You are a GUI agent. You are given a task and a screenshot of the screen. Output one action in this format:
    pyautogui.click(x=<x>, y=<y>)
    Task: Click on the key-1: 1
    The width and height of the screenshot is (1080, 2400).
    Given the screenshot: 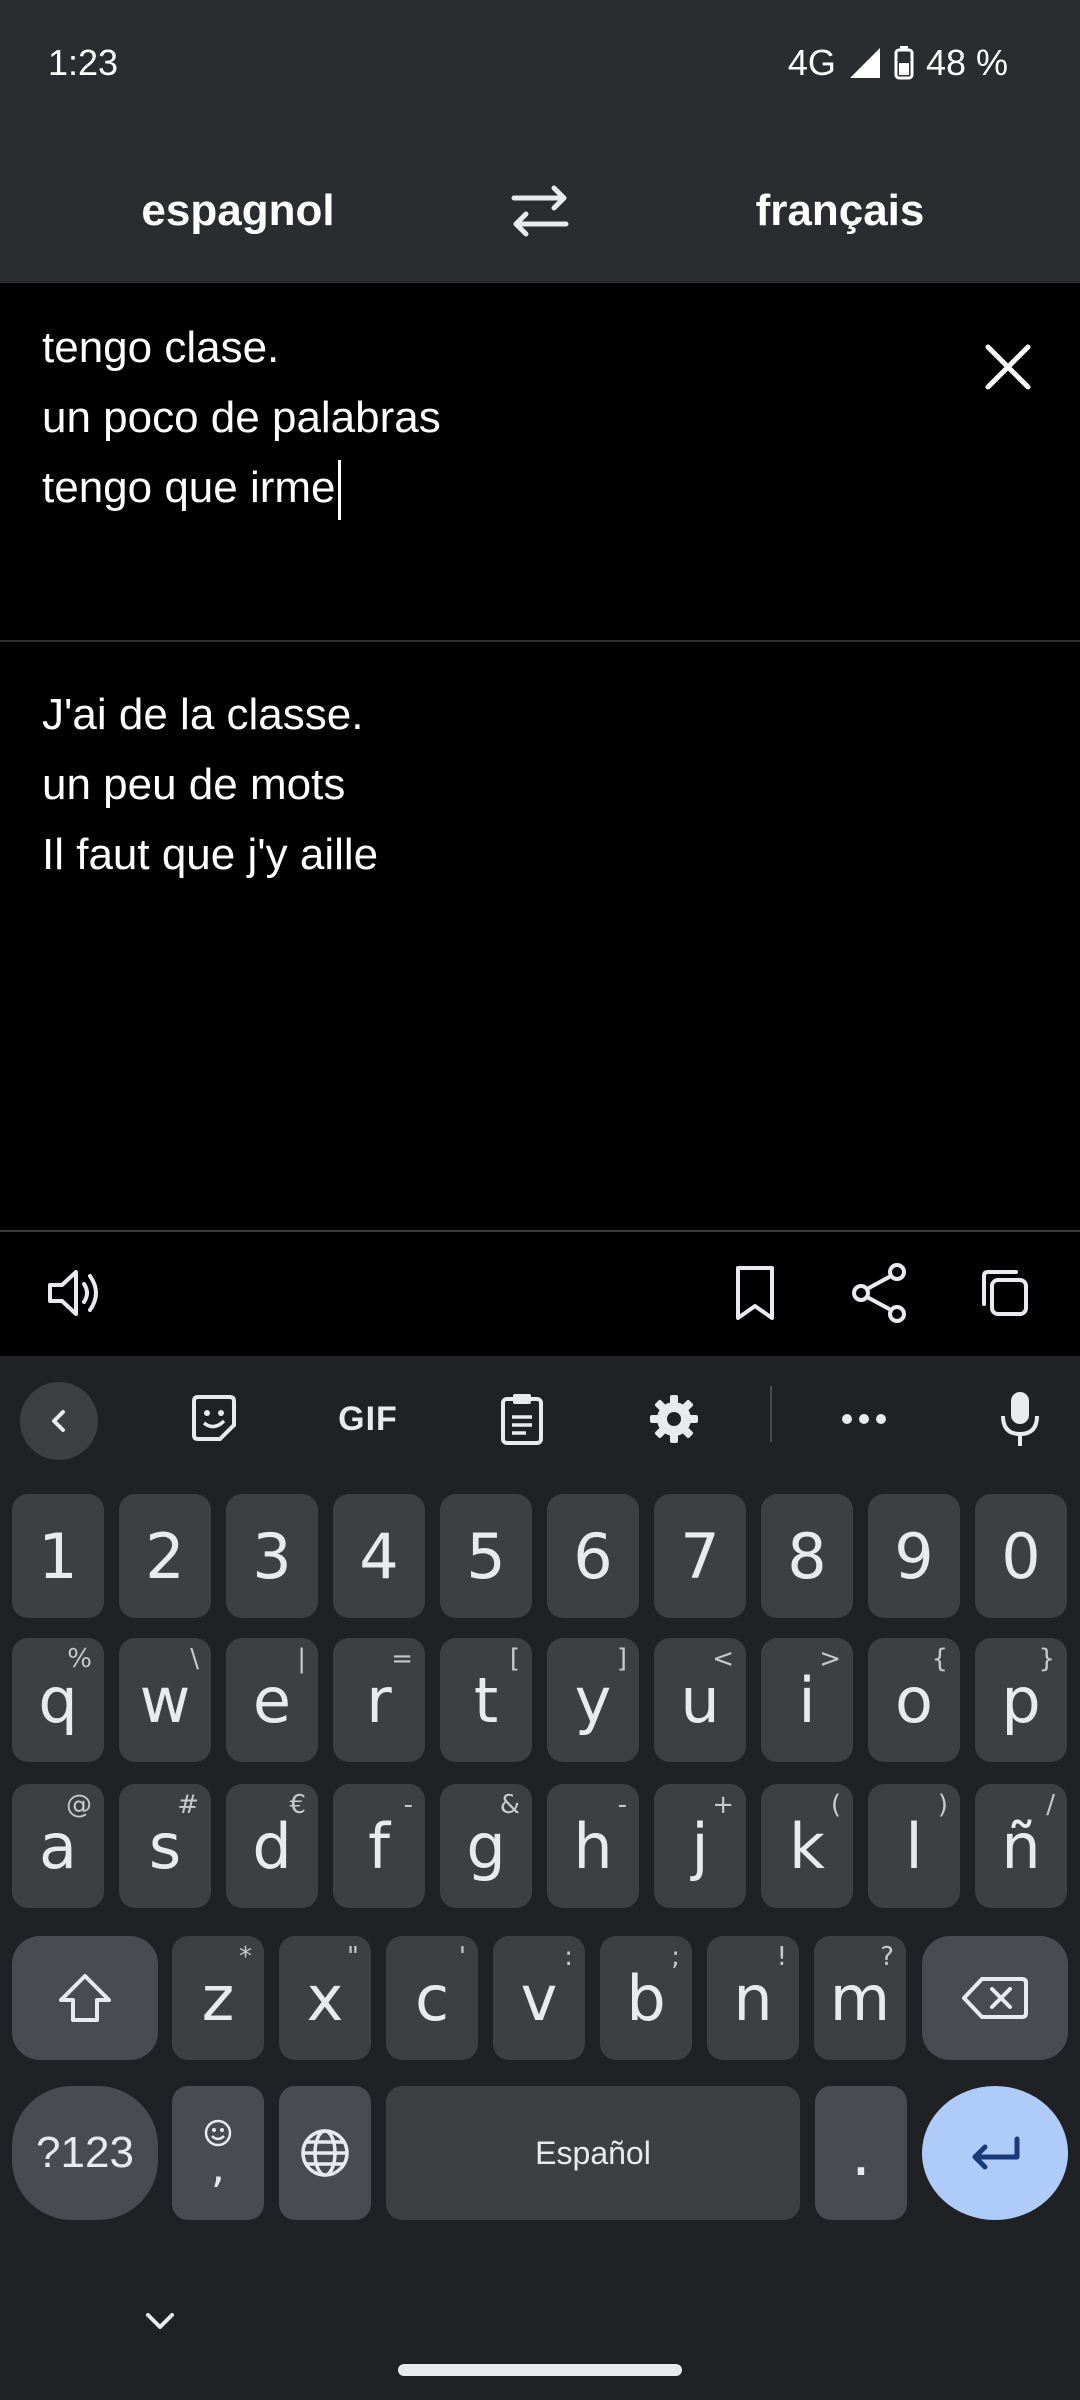 What is the action you would take?
    pyautogui.click(x=58, y=1556)
    